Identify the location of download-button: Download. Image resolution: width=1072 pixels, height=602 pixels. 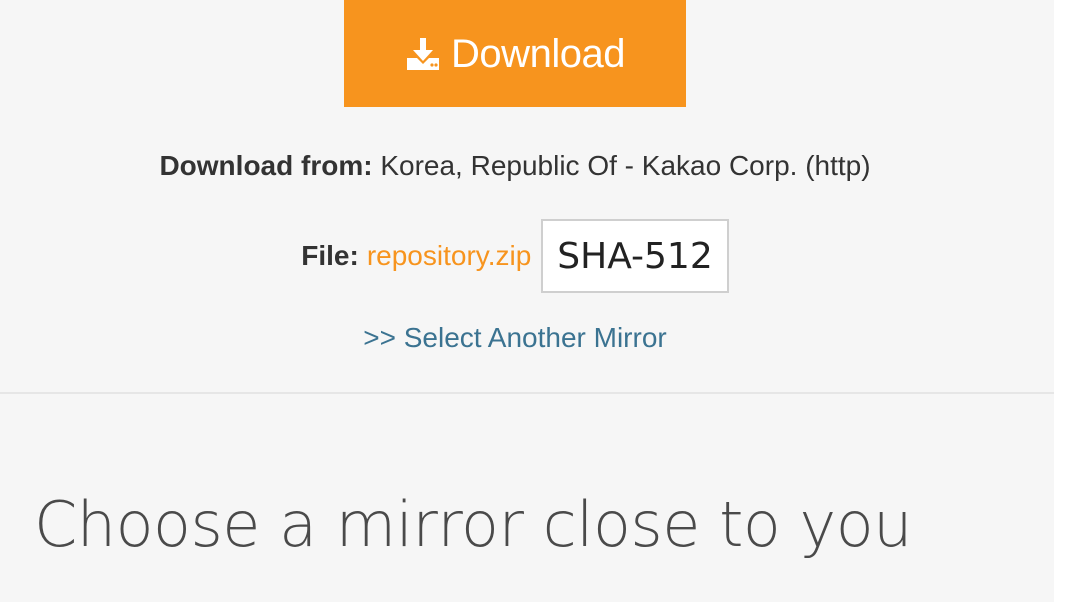
(515, 53).